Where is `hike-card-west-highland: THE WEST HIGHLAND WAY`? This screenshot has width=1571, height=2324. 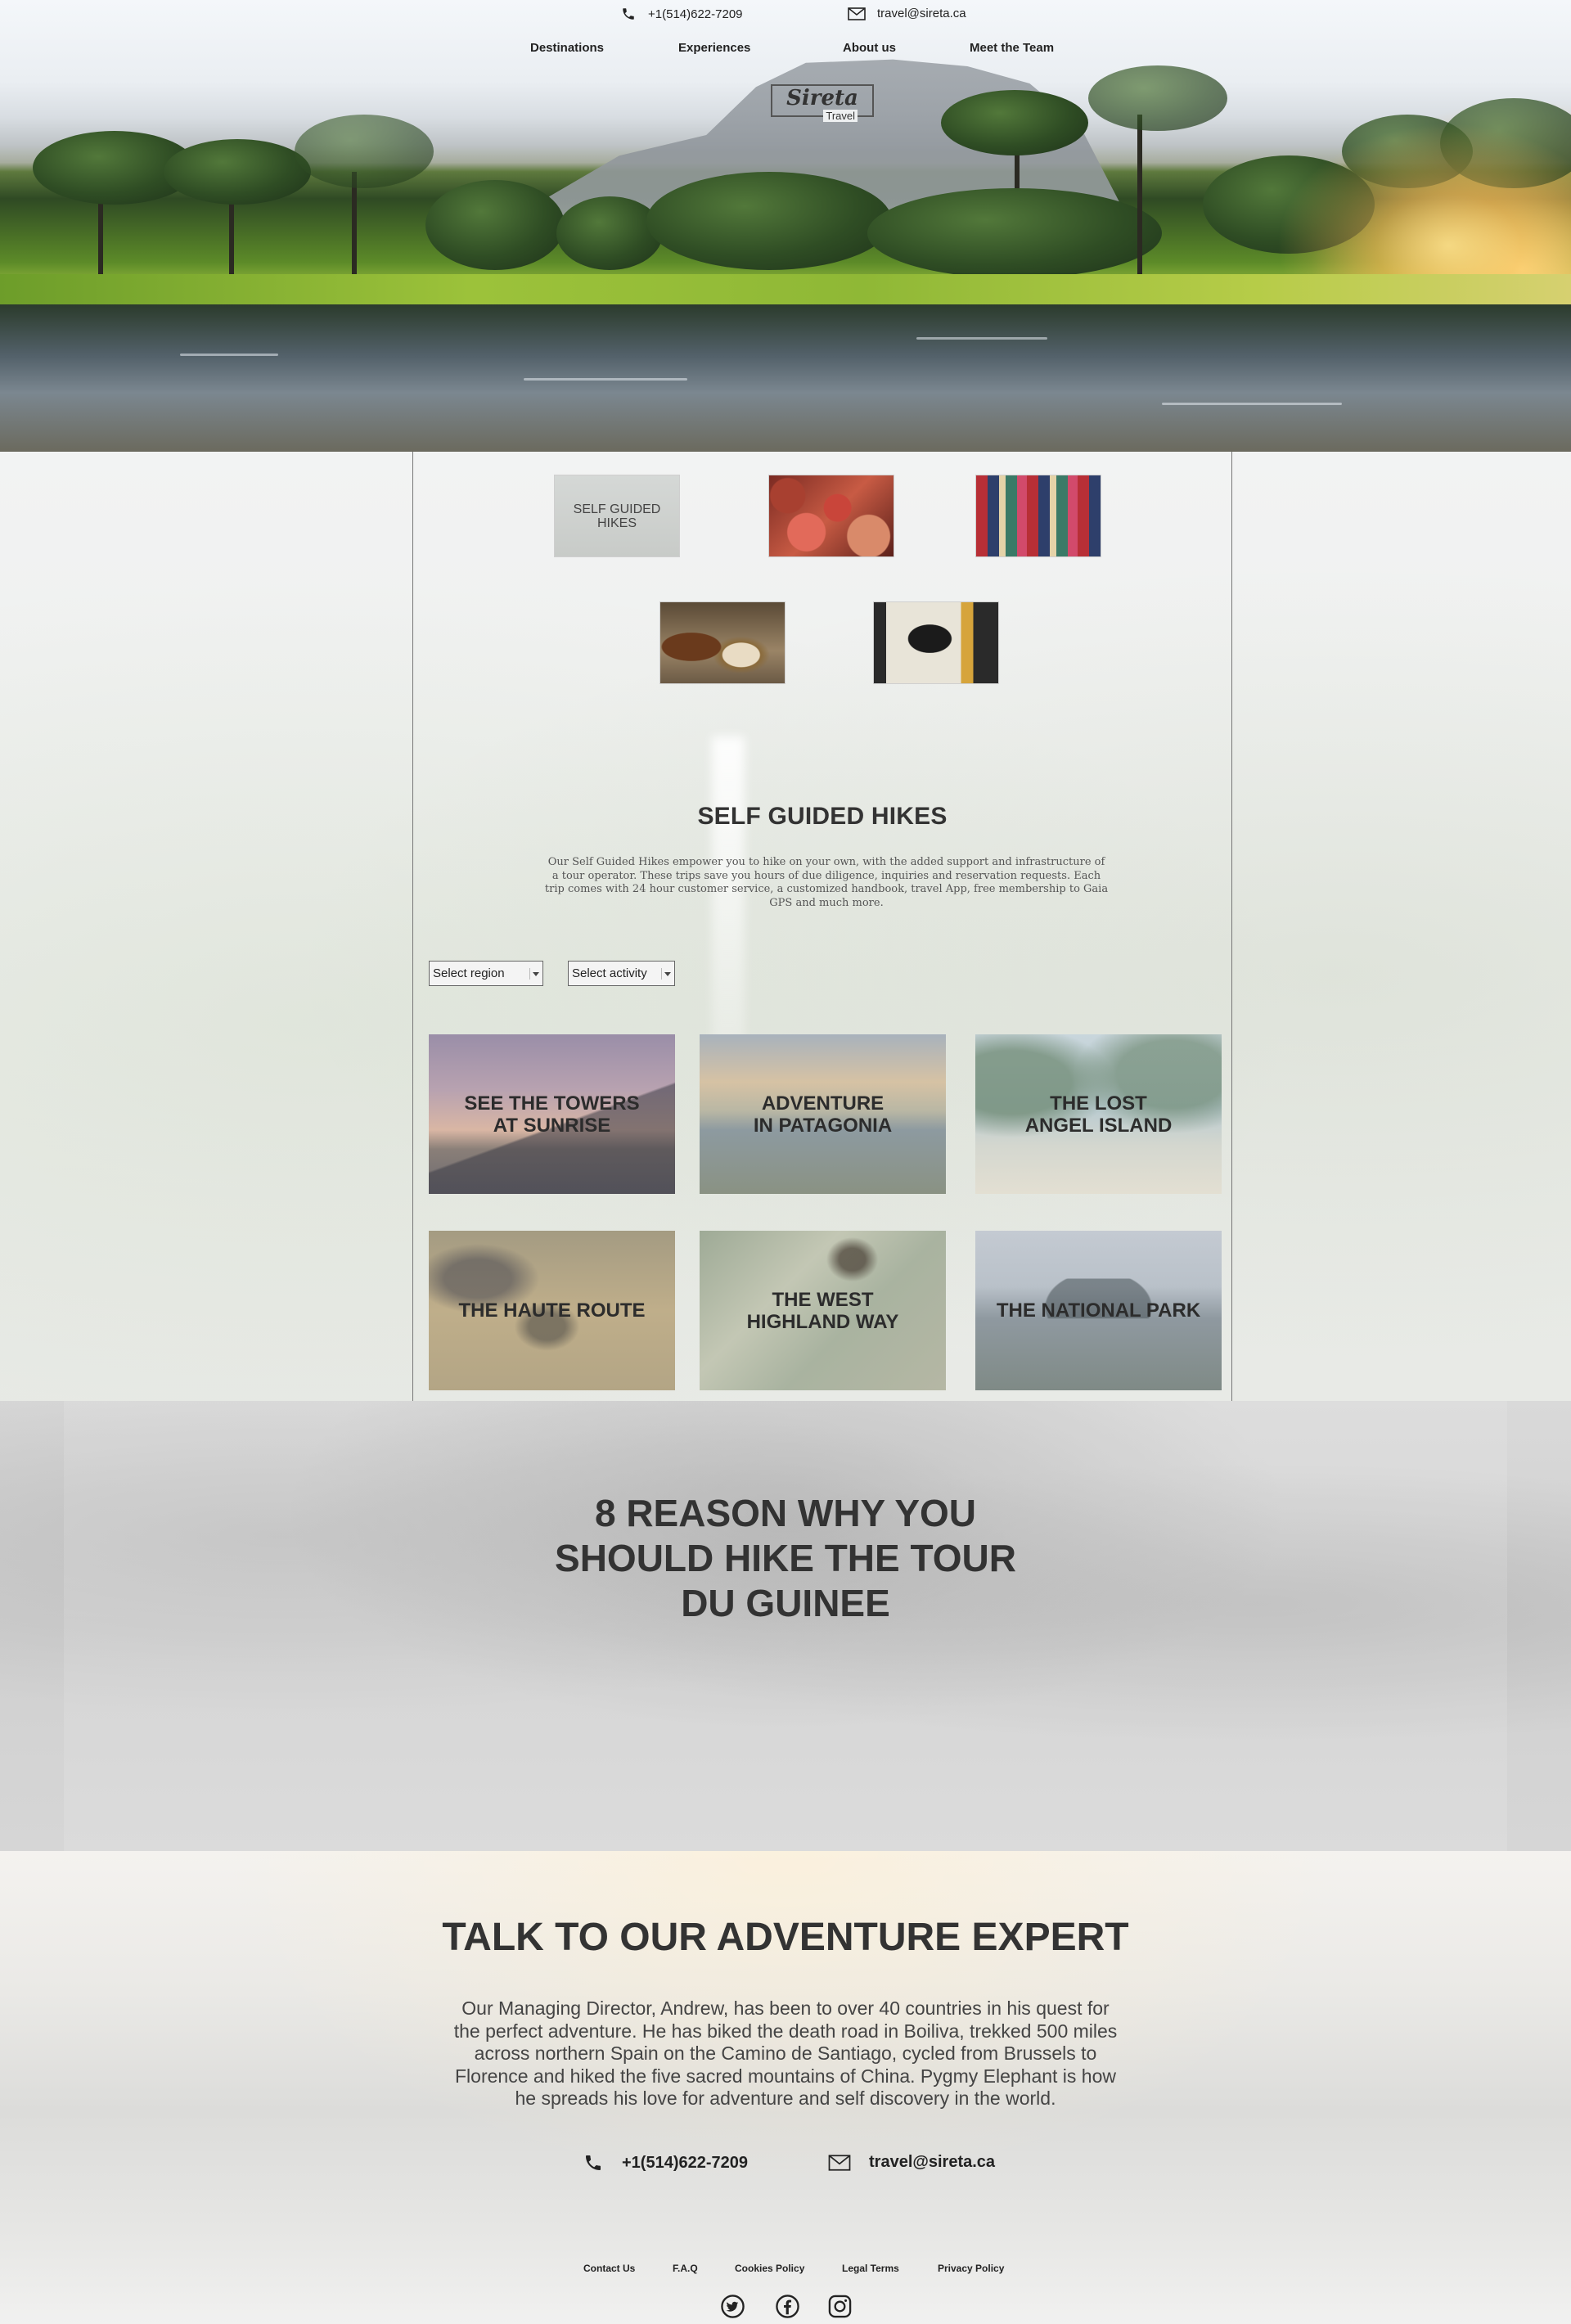 hike-card-west-highland: THE WEST HIGHLAND WAY is located at coordinates (823, 1310).